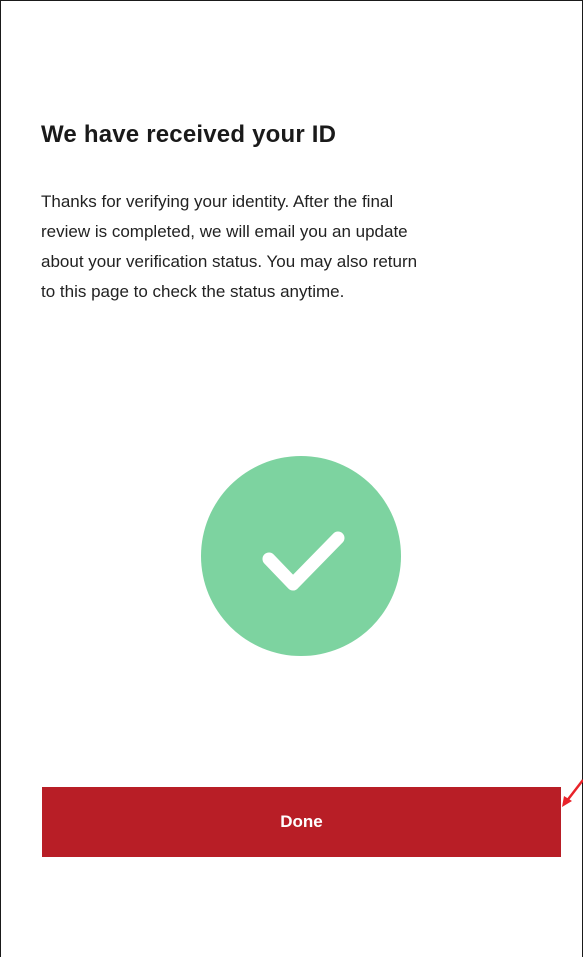 Image resolution: width=583 pixels, height=958 pixels. I want to click on page-title: We have received your ID, so click(189, 134).